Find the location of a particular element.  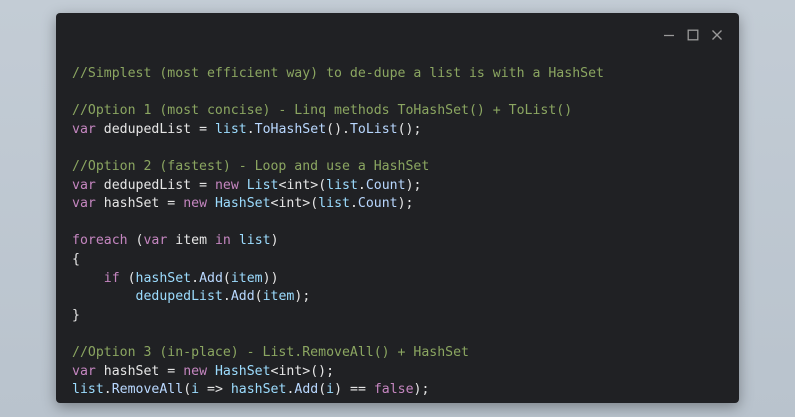

code-token-type: List is located at coordinates (262, 185).